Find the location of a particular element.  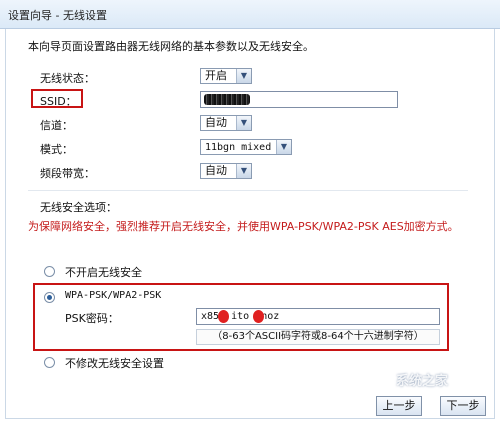

wireless-status-value: 开启 is located at coordinates (216, 75).